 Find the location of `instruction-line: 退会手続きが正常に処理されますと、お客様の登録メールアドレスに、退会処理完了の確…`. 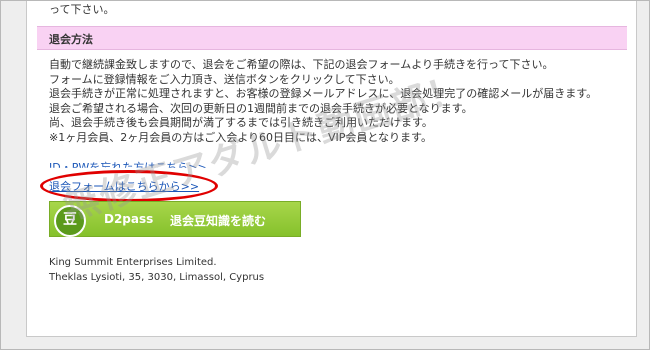

instruction-line: 退会手続きが正常に処理されますと、お客様の登録メールアドレスに、退会処理完了の確… is located at coordinates (323, 93).